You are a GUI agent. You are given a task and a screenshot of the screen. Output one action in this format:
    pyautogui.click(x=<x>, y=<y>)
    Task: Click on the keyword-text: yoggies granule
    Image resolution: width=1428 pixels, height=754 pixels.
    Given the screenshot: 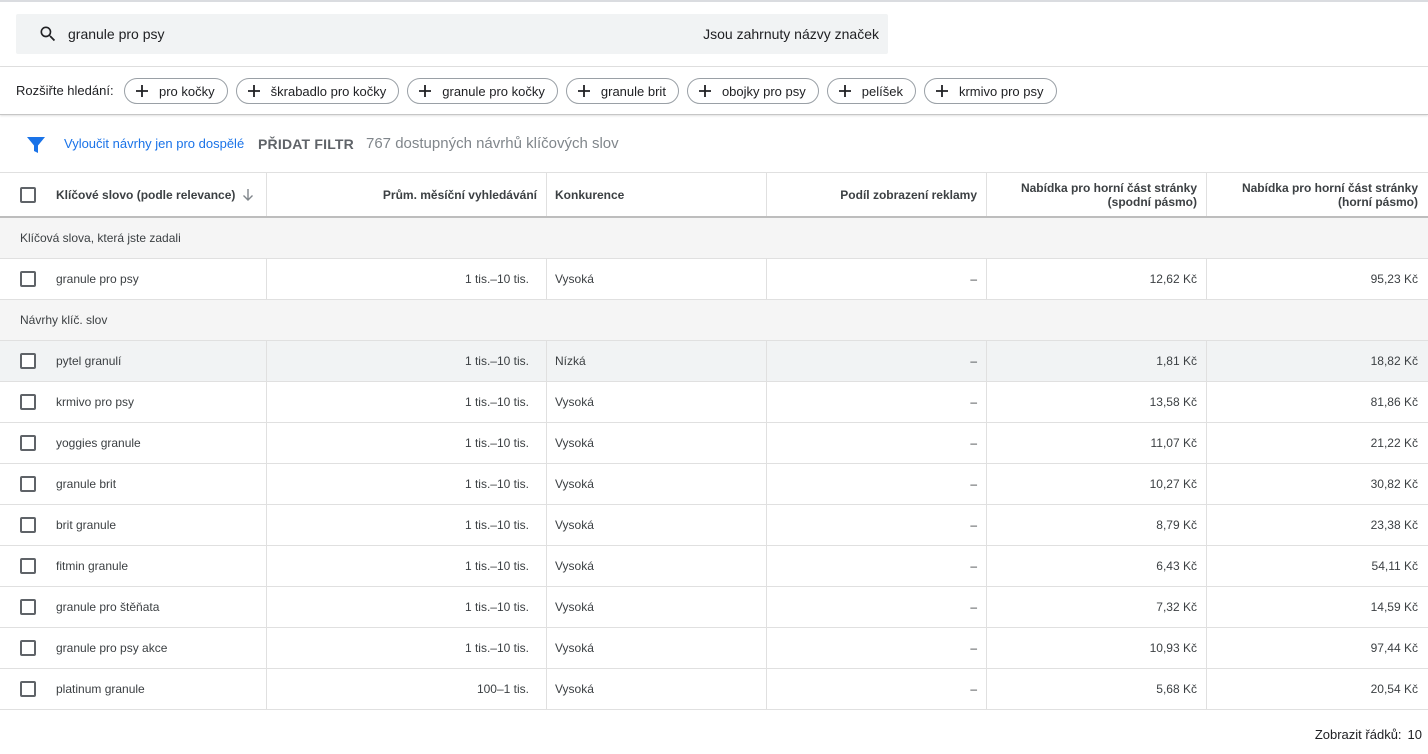 What is the action you would take?
    pyautogui.click(x=98, y=443)
    